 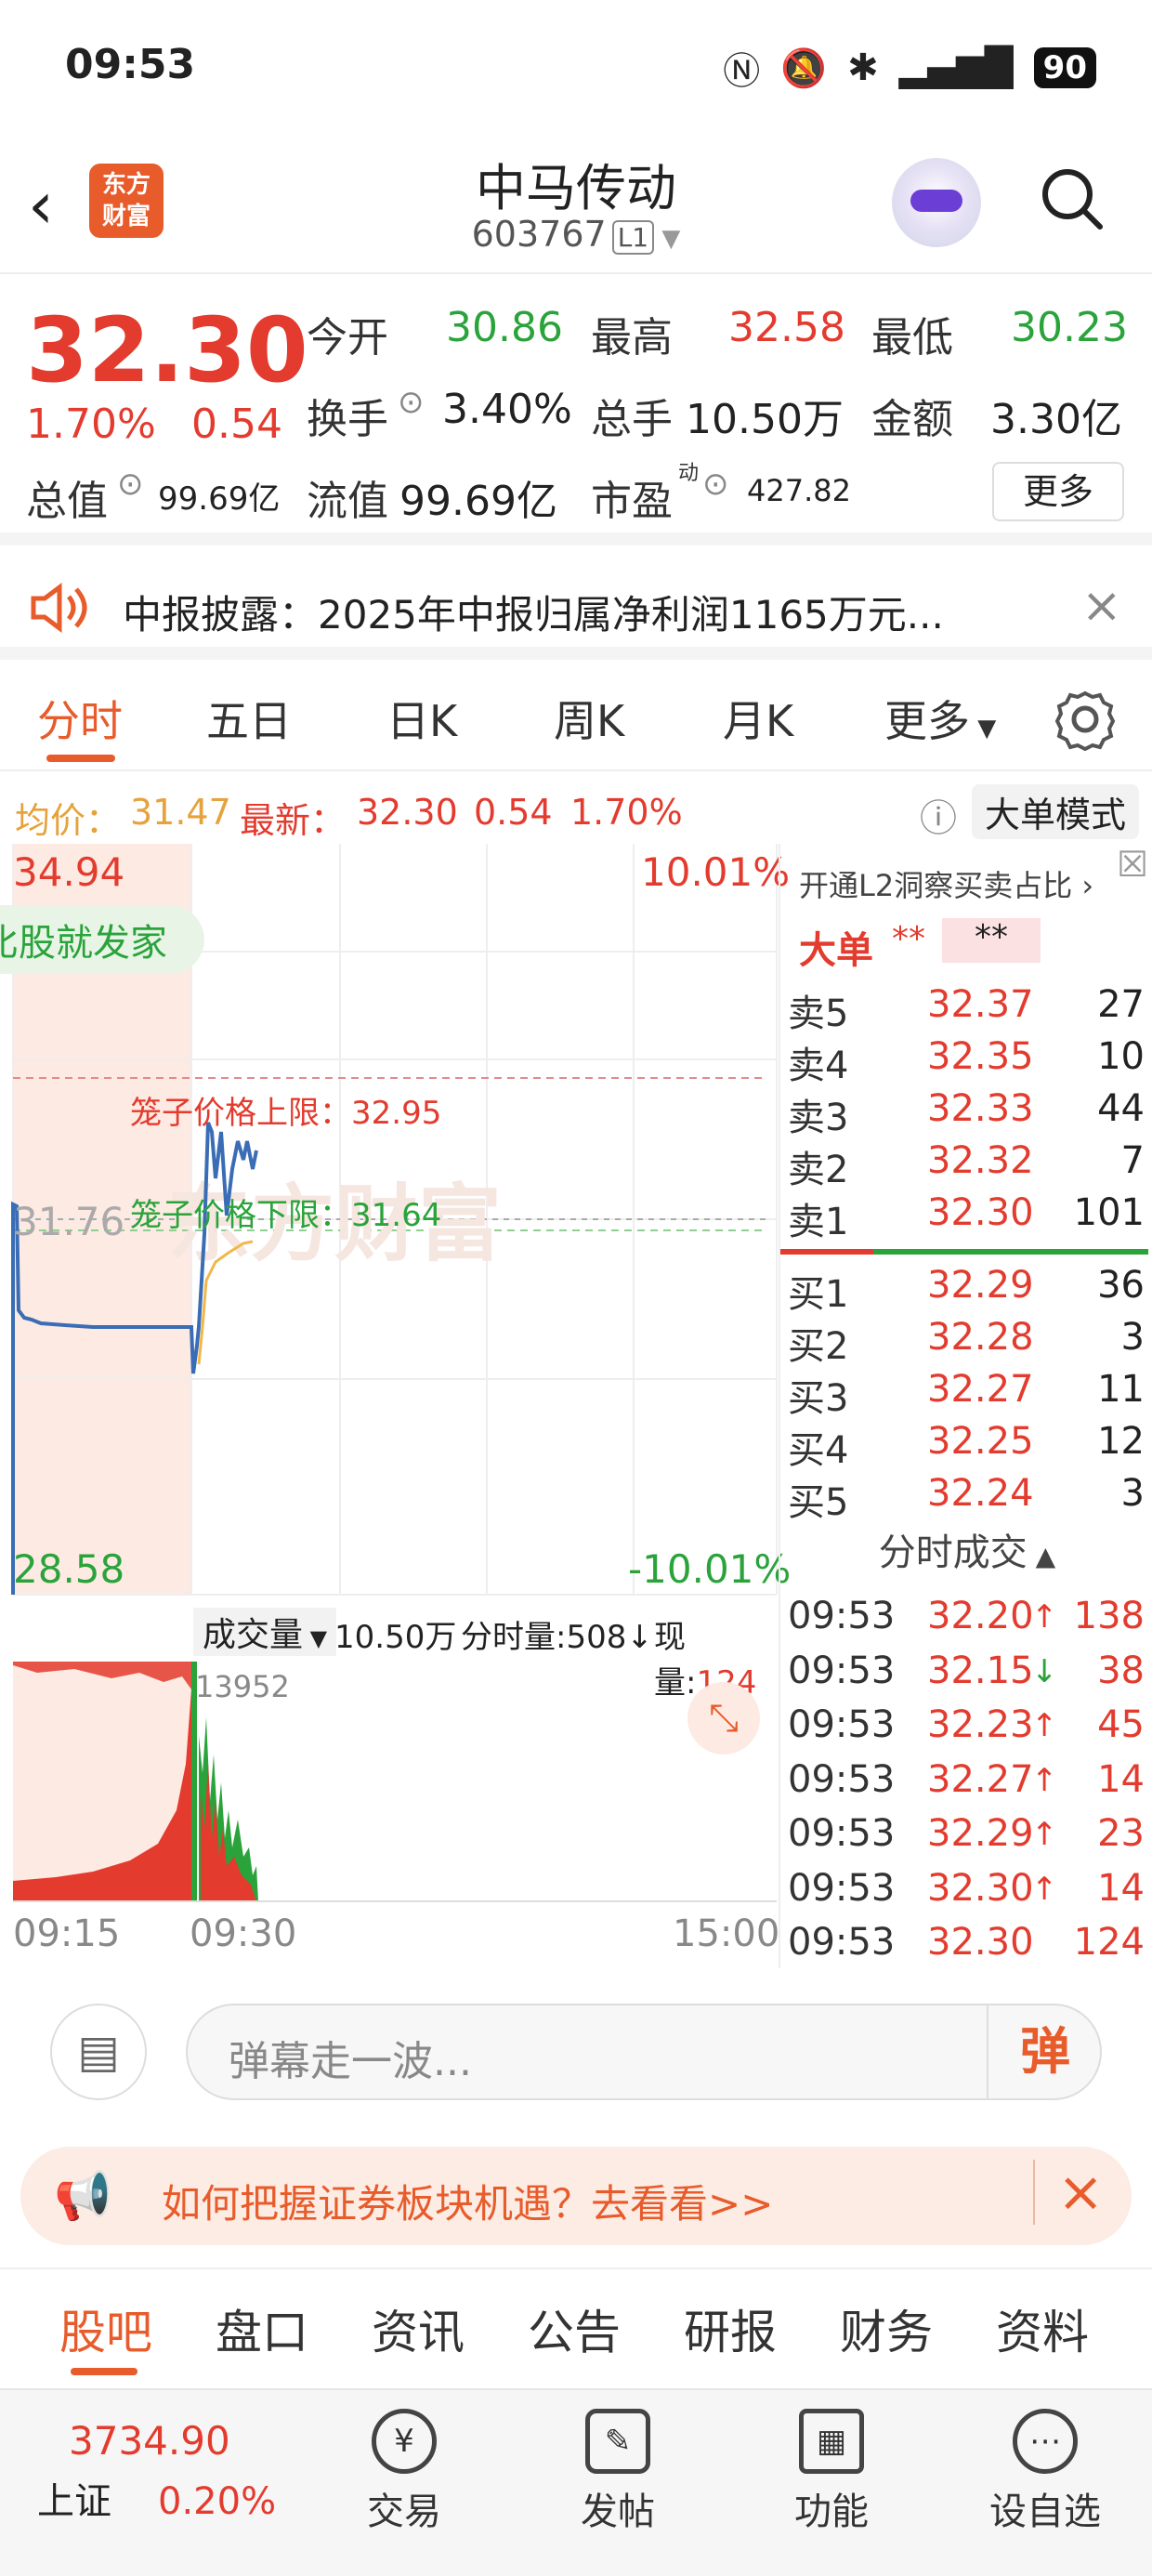 What do you see at coordinates (574, 2328) in the screenshot?
I see `tab-announcement: 公告` at bounding box center [574, 2328].